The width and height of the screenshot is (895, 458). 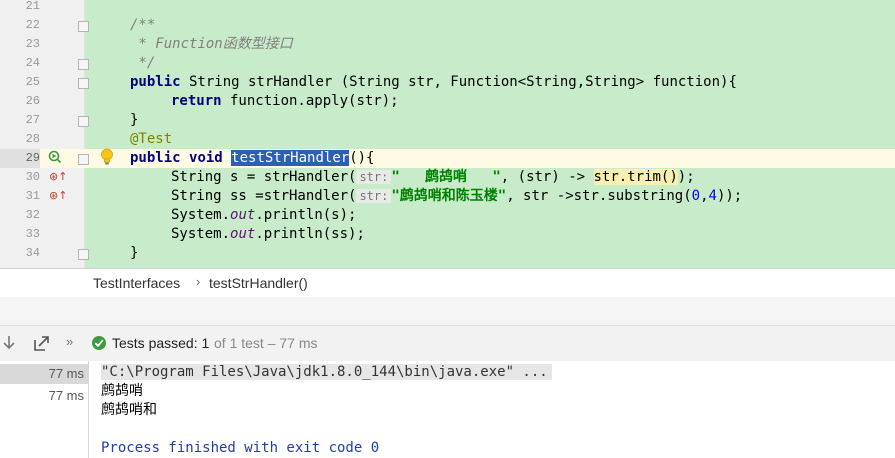 What do you see at coordinates (447, 343) in the screenshot?
I see `test-results-toolbar: » Tests passed: 1 of 1 test – 77 ms` at bounding box center [447, 343].